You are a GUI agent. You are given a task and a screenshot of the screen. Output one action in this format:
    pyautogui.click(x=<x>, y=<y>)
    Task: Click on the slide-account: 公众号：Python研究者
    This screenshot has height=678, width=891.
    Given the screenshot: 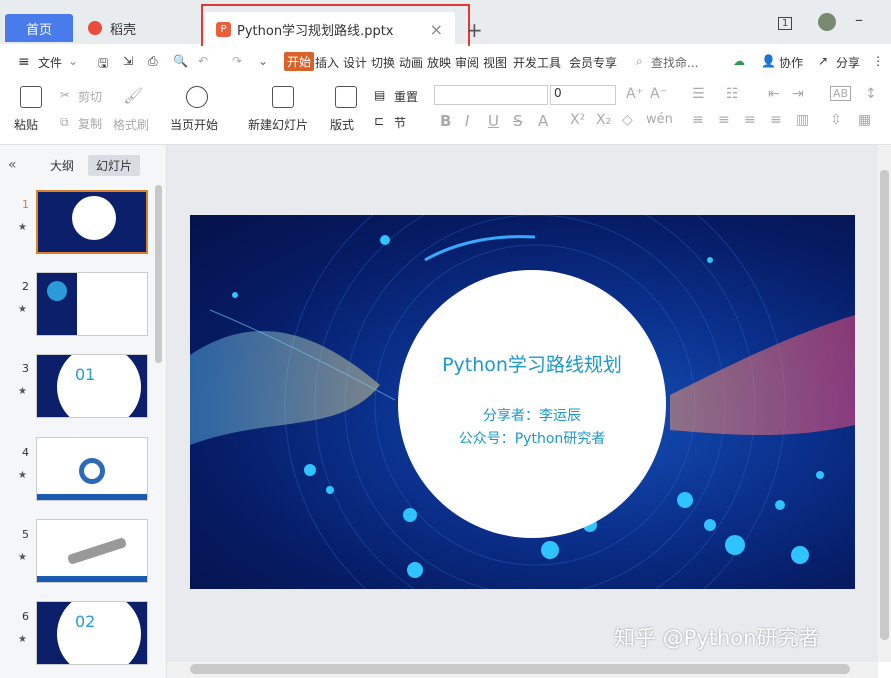 What is the action you would take?
    pyautogui.click(x=532, y=438)
    